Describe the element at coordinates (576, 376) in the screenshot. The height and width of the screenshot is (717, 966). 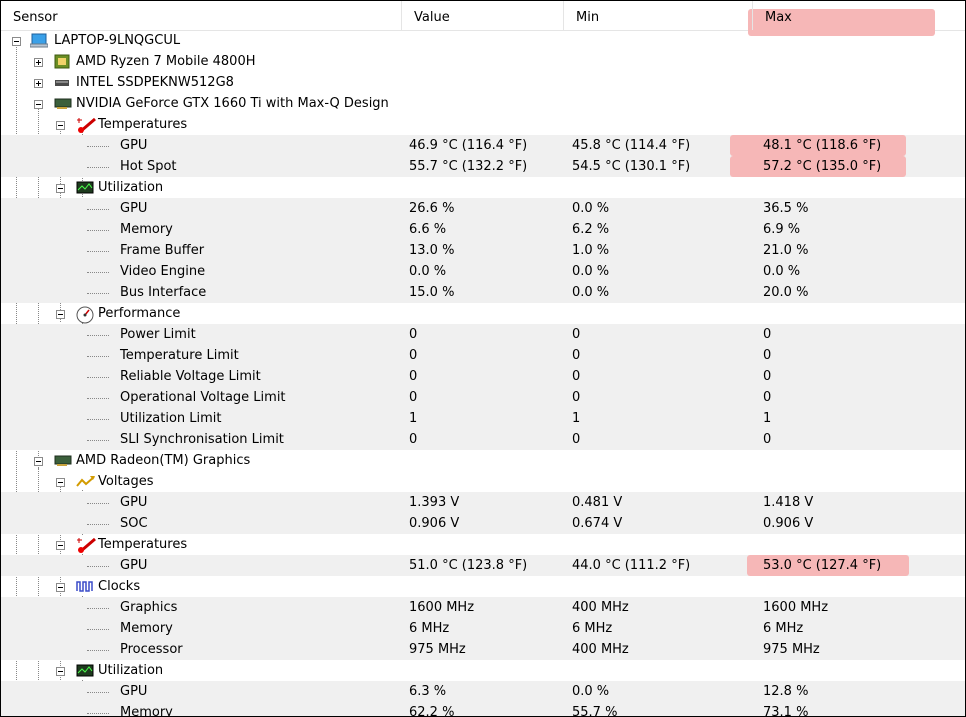
I see `min-cell: 0` at that location.